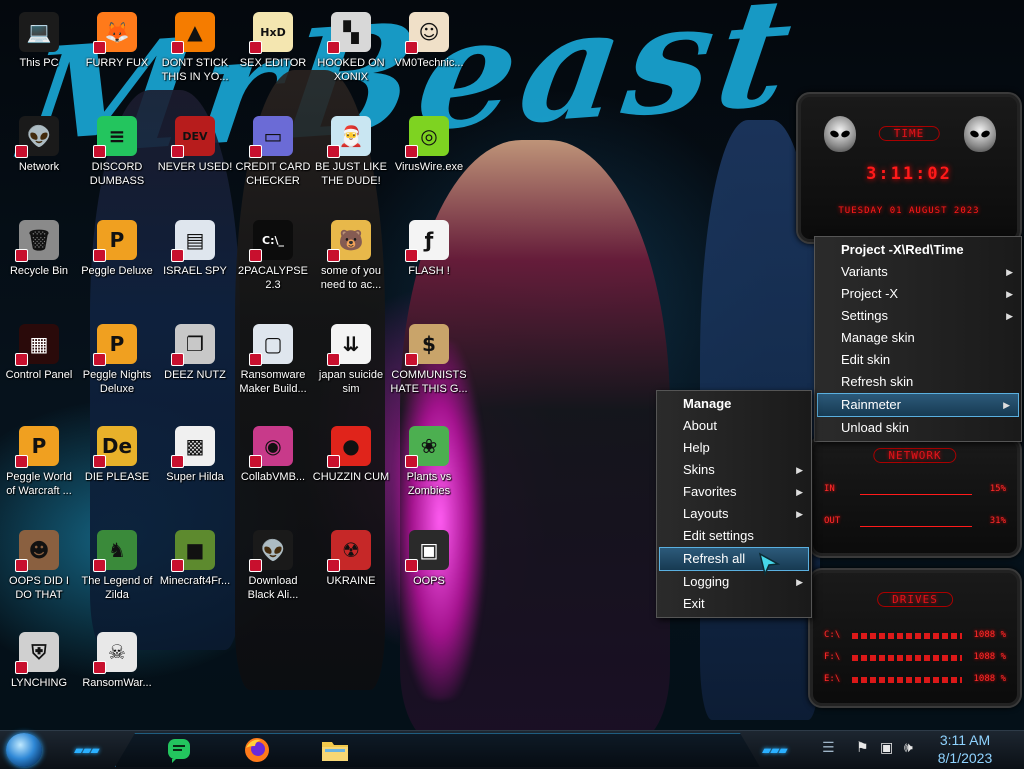 The width and height of the screenshot is (1024, 769). Describe the element at coordinates (349, 447) in the screenshot. I see `chuzzle-icon: ●` at that location.